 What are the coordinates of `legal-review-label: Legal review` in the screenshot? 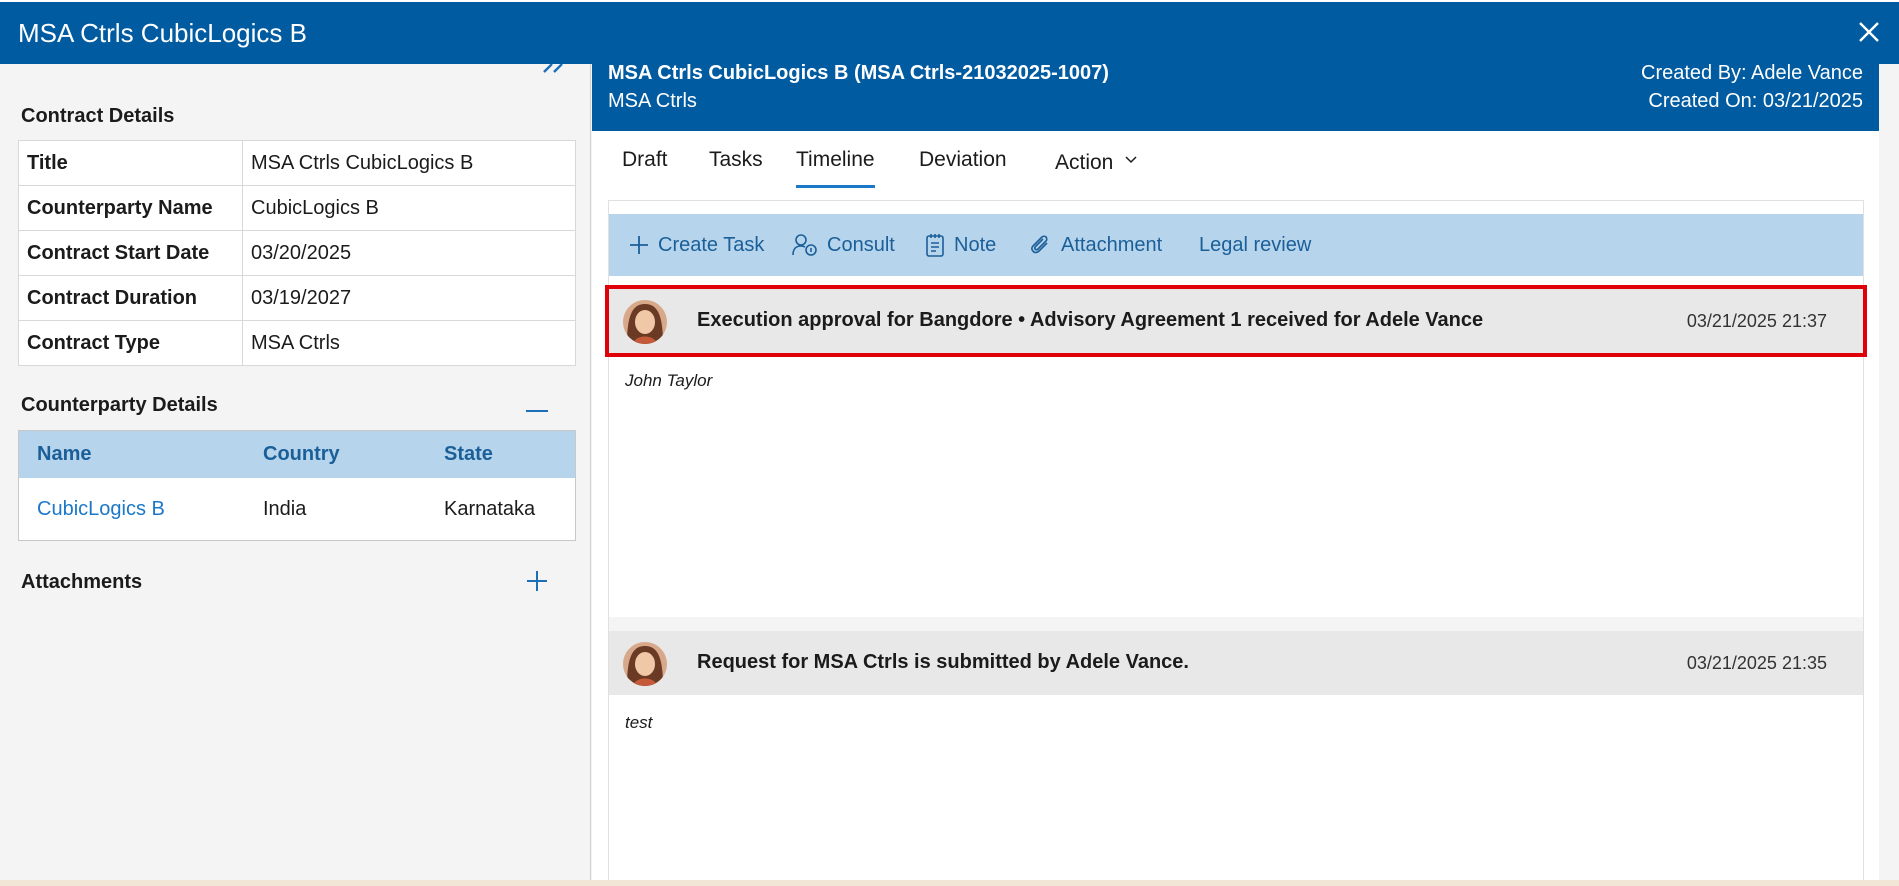 It's located at (1255, 244).